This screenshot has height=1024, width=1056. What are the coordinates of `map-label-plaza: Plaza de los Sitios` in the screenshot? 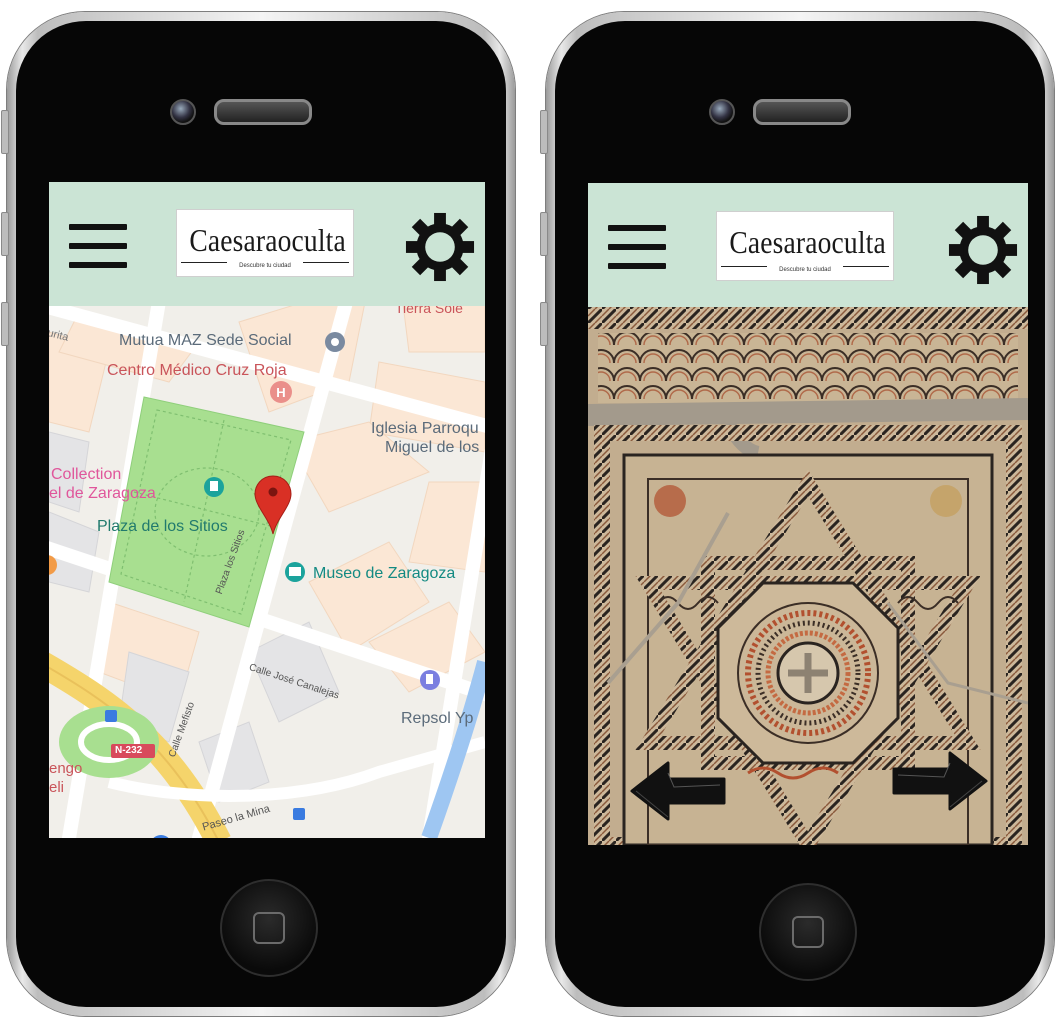 It's located at (162, 526).